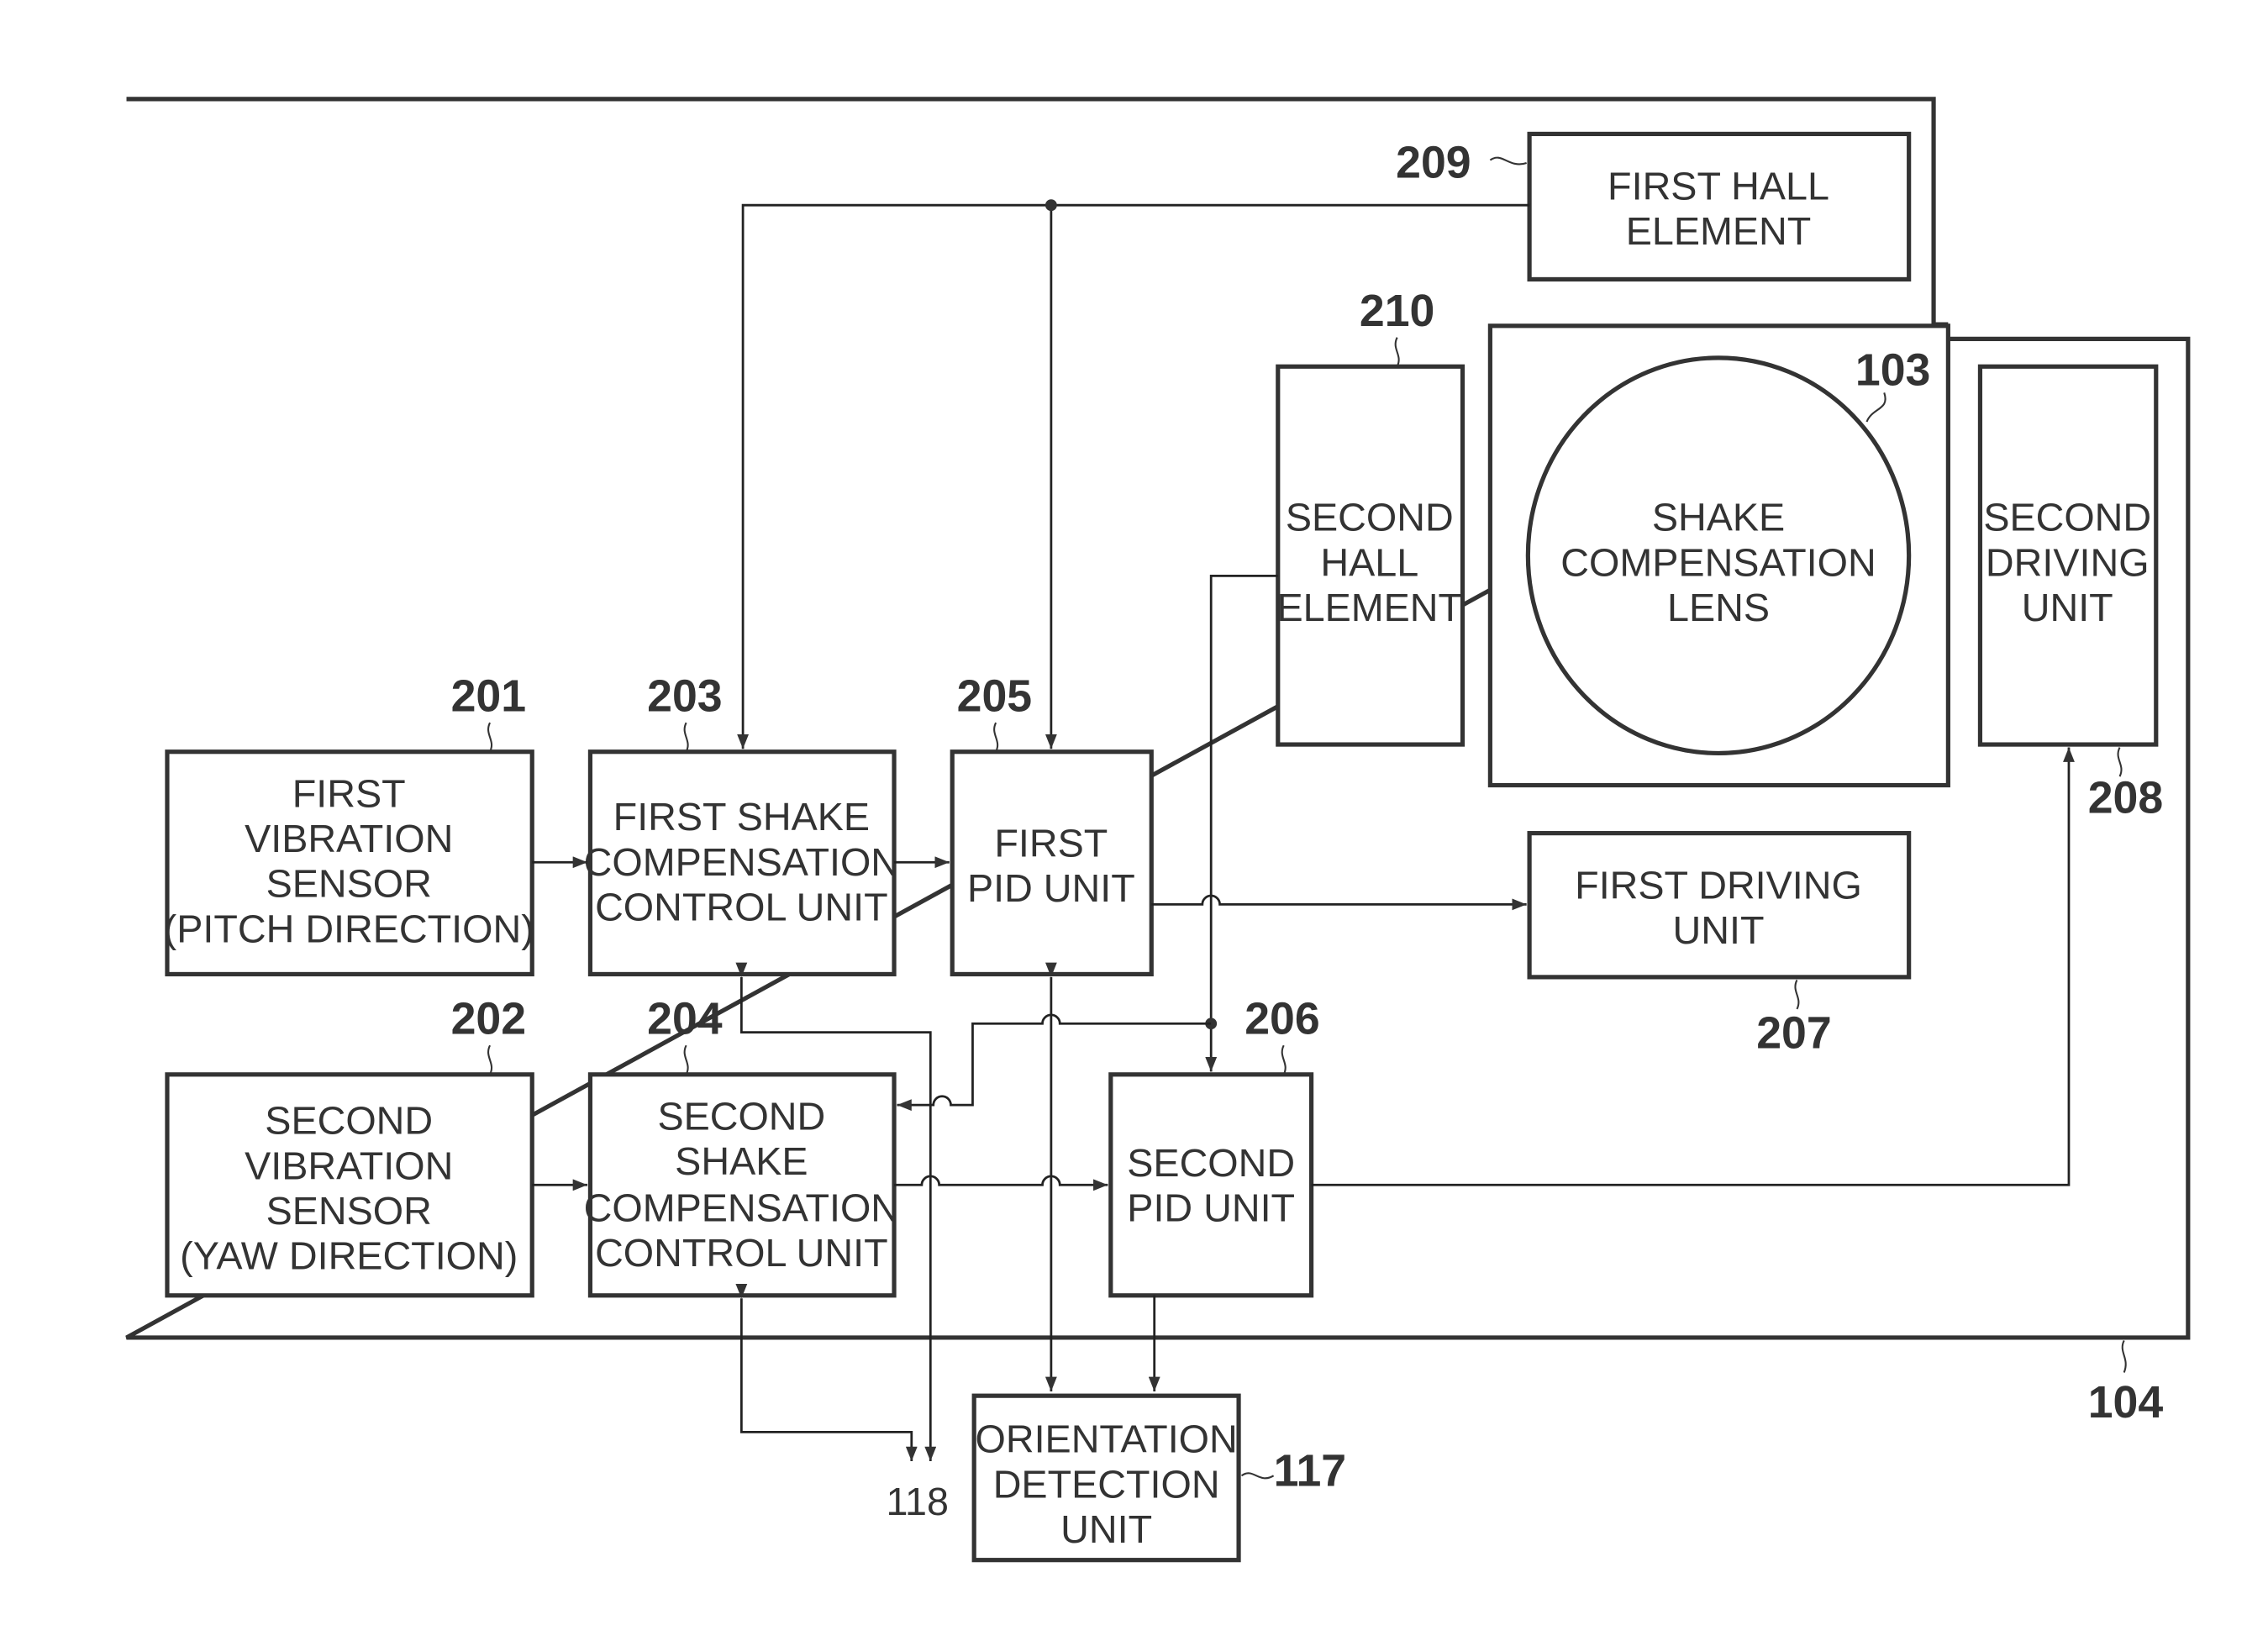  What do you see at coordinates (1370, 517) in the screenshot?
I see `second-hall-label-1: SECOND` at bounding box center [1370, 517].